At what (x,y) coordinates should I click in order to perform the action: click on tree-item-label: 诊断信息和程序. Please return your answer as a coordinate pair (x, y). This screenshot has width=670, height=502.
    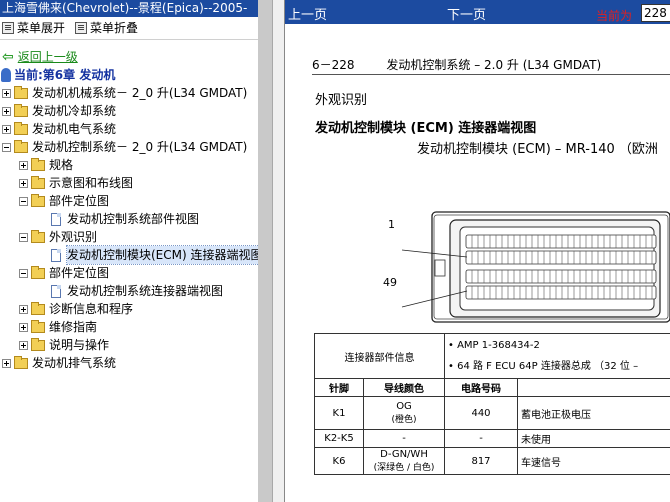
    Looking at the image, I should click on (91, 309).